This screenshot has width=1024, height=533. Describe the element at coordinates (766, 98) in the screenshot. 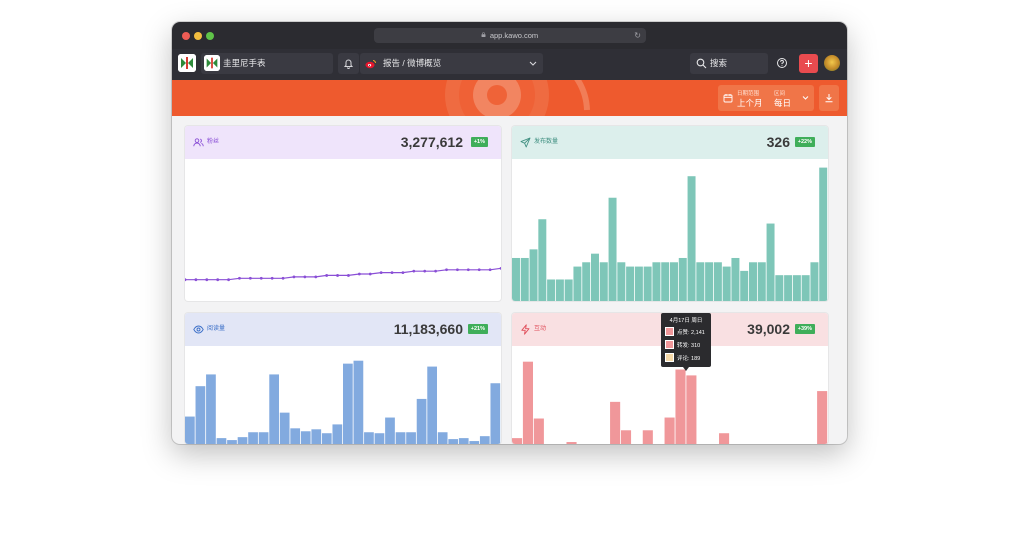

I see `date-range-control: 日期范围 上个月 区间 每日` at that location.